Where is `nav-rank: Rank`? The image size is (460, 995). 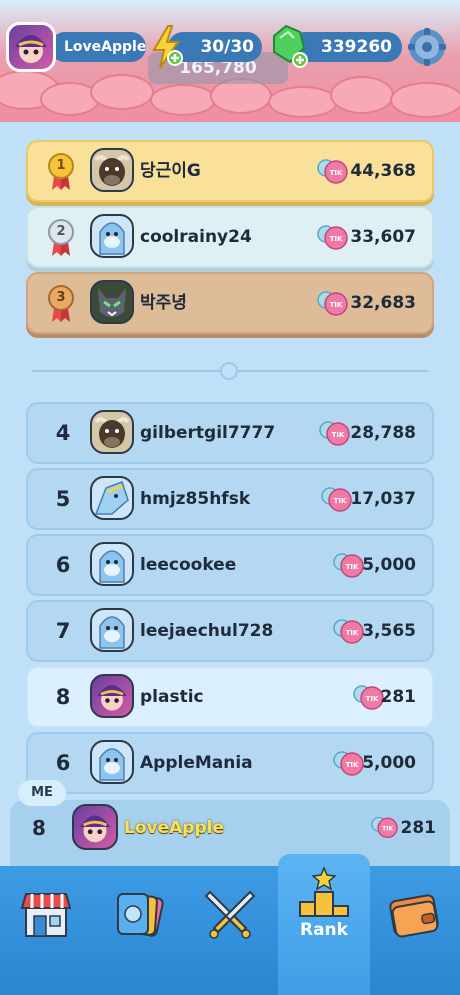
nav-rank: Rank is located at coordinates (324, 924).